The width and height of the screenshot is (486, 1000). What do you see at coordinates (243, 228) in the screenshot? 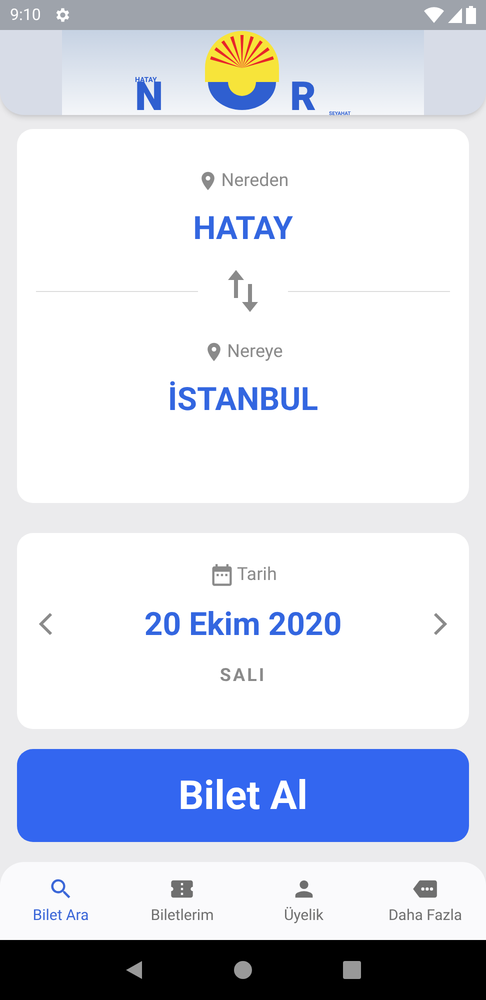
I see `from-city: HATAY` at bounding box center [243, 228].